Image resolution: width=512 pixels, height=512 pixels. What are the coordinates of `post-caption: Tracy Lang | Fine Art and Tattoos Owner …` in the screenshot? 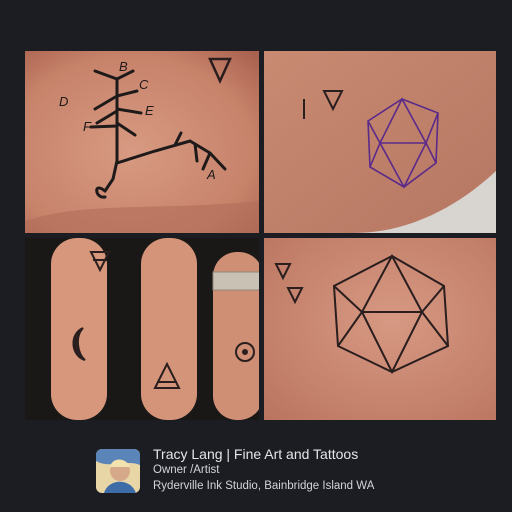 It's located at (296, 471).